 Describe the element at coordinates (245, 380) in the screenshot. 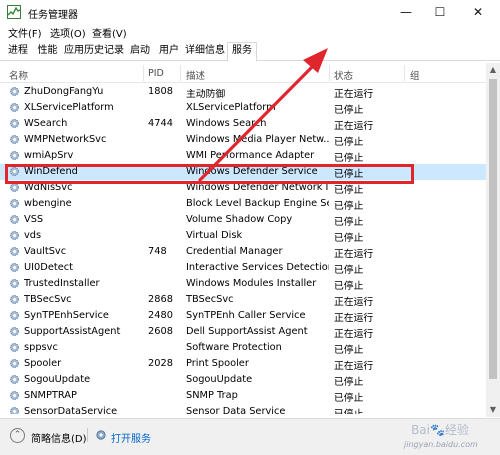

I see `table-row: SogouUpdate SogouUpdate 已停止` at that location.